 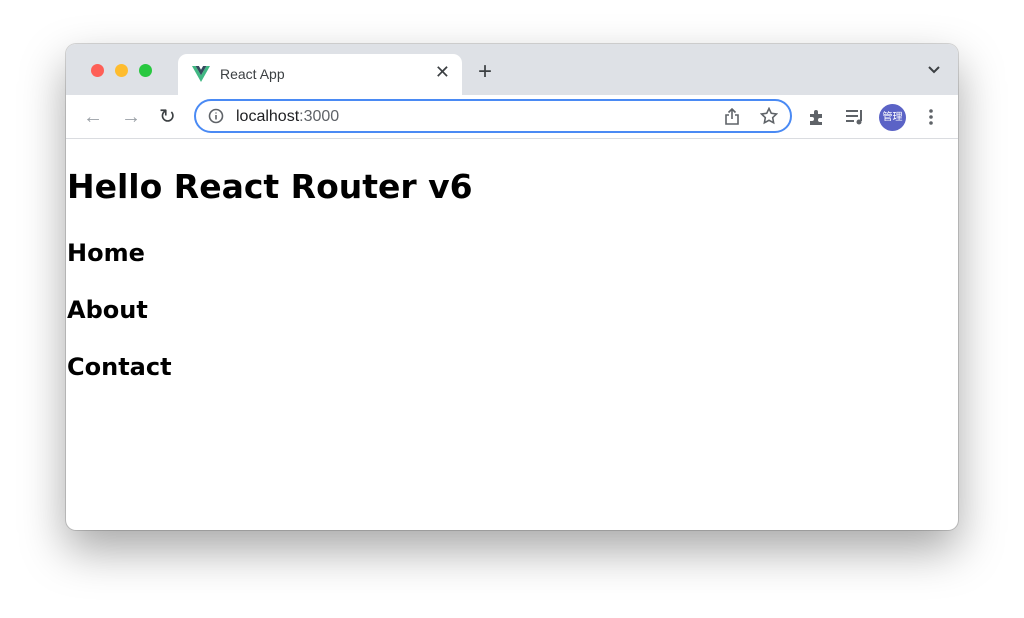 I want to click on reload-button: ↻, so click(x=167, y=117).